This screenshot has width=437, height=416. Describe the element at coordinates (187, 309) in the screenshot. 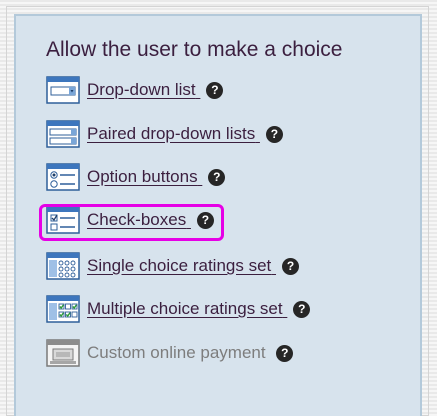

I see `item-label: Multiple choice ratings set` at that location.